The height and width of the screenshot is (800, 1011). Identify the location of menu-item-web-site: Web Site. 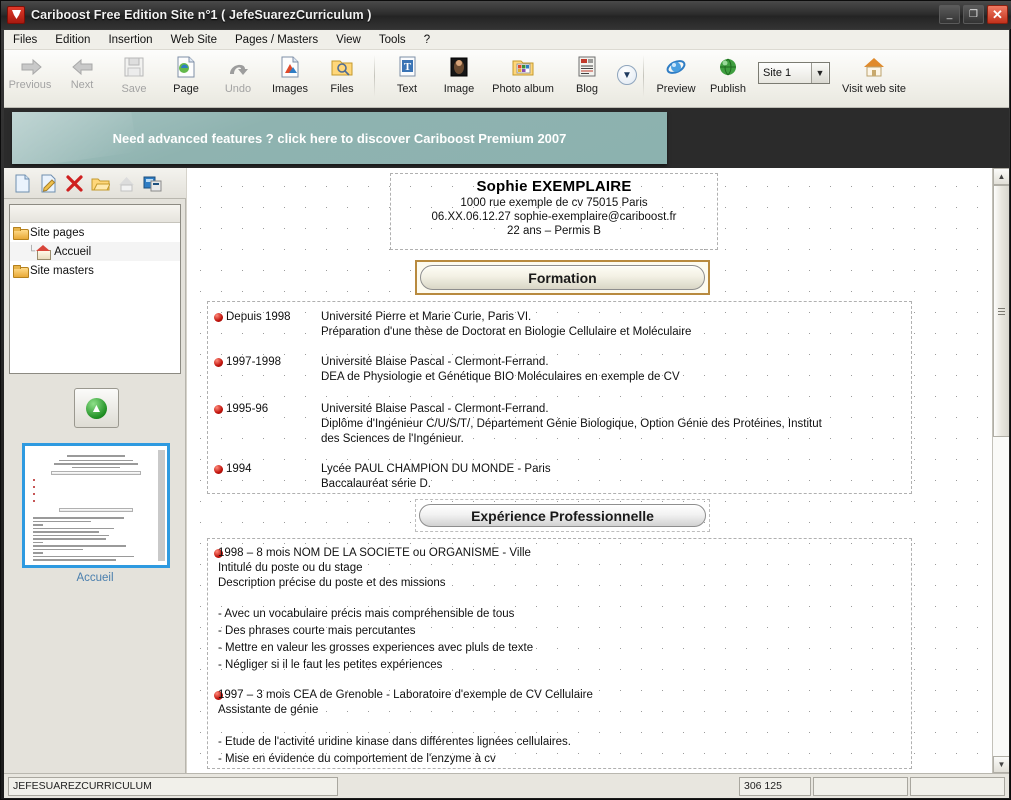
(194, 40).